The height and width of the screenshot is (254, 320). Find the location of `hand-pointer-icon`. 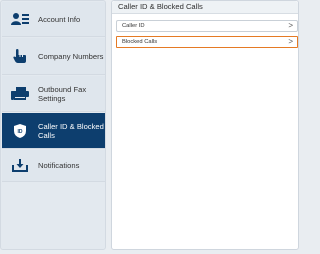

hand-pointer-icon is located at coordinates (20, 56).